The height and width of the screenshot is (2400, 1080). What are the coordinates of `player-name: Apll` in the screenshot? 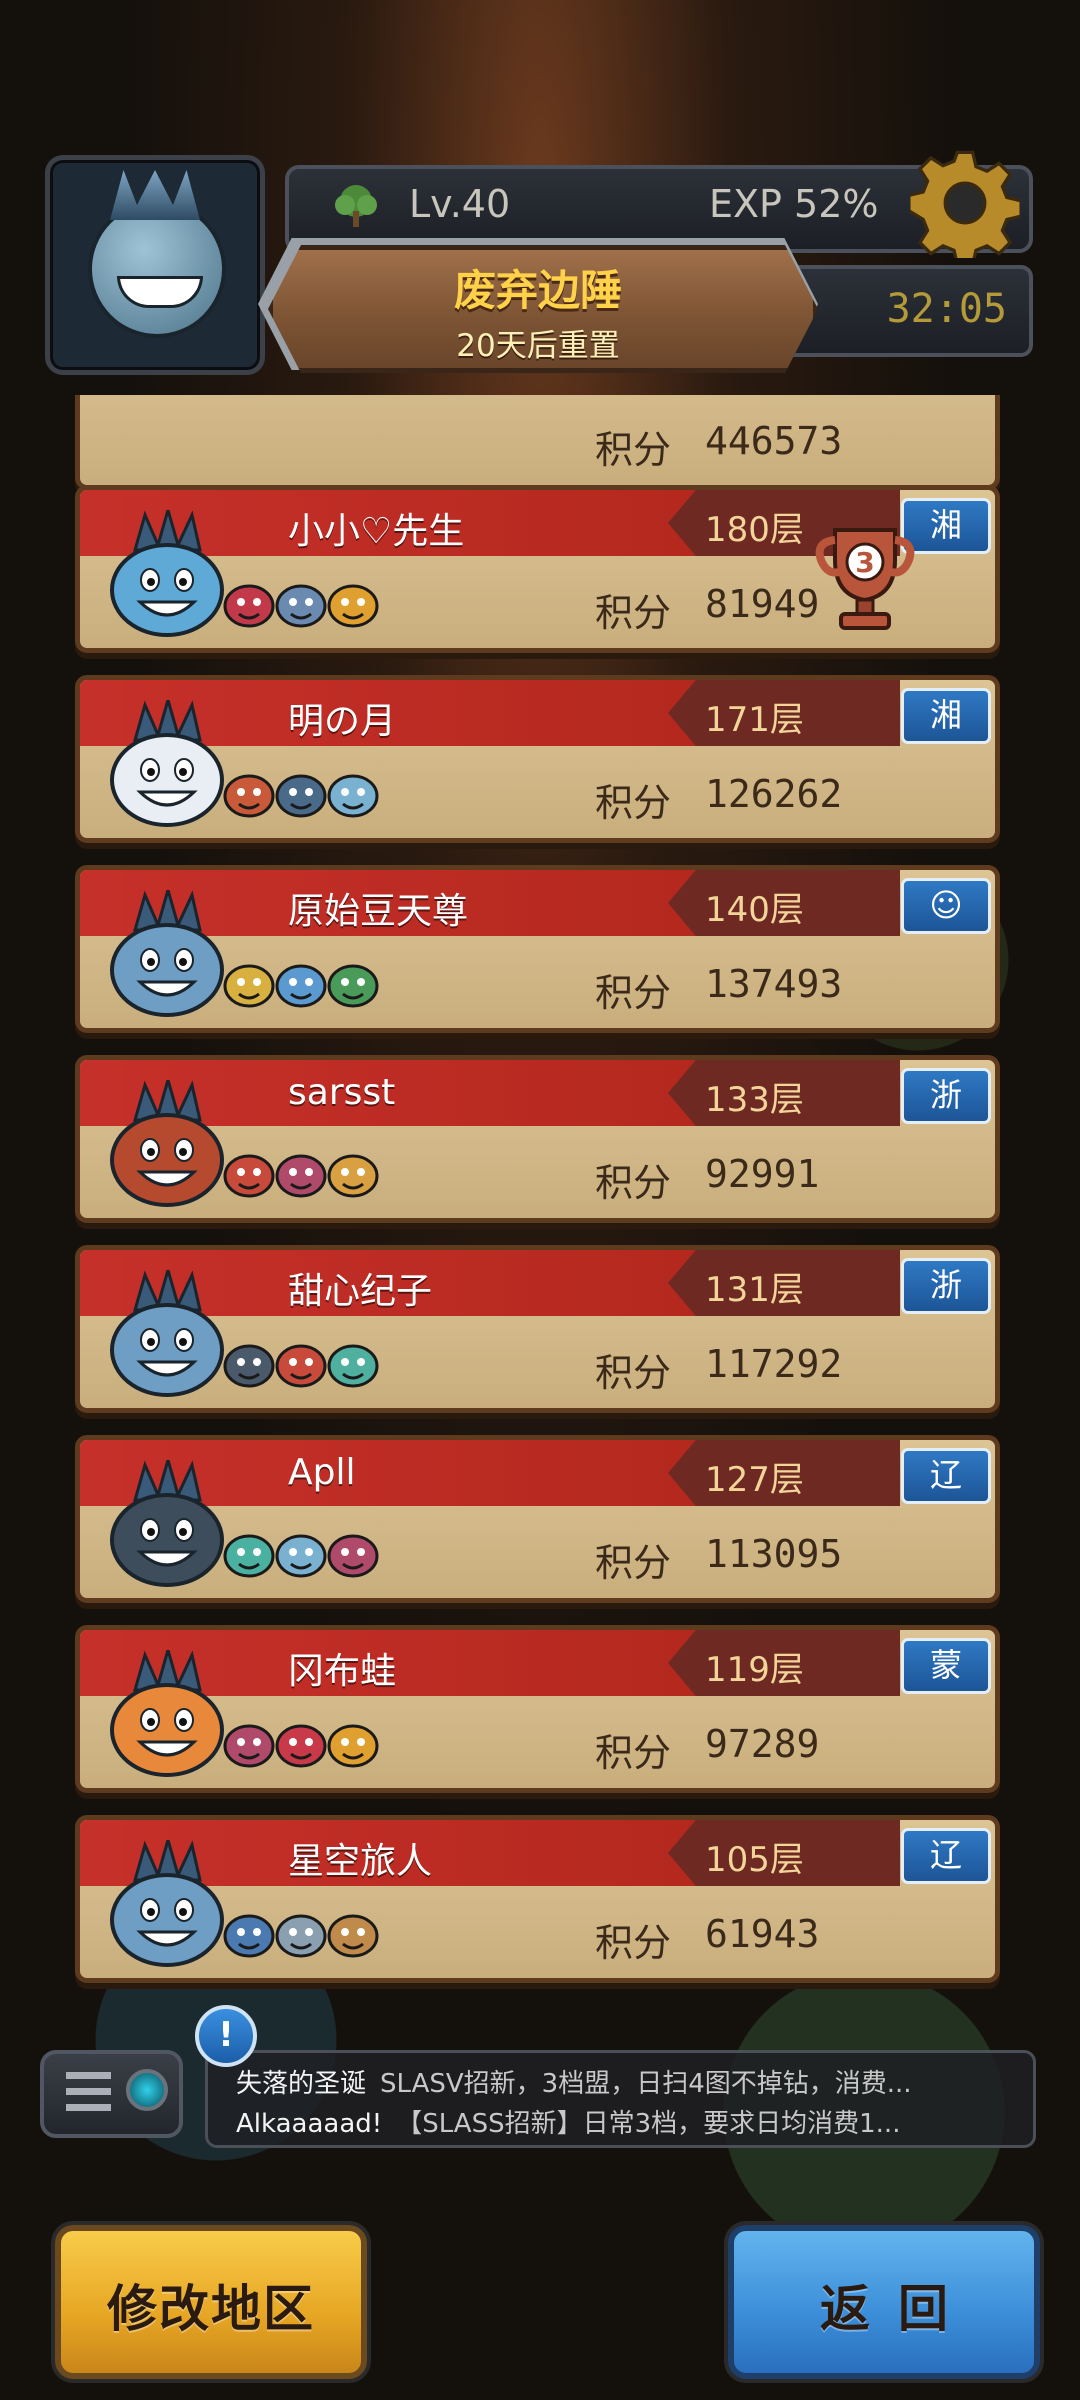 It's located at (322, 1472).